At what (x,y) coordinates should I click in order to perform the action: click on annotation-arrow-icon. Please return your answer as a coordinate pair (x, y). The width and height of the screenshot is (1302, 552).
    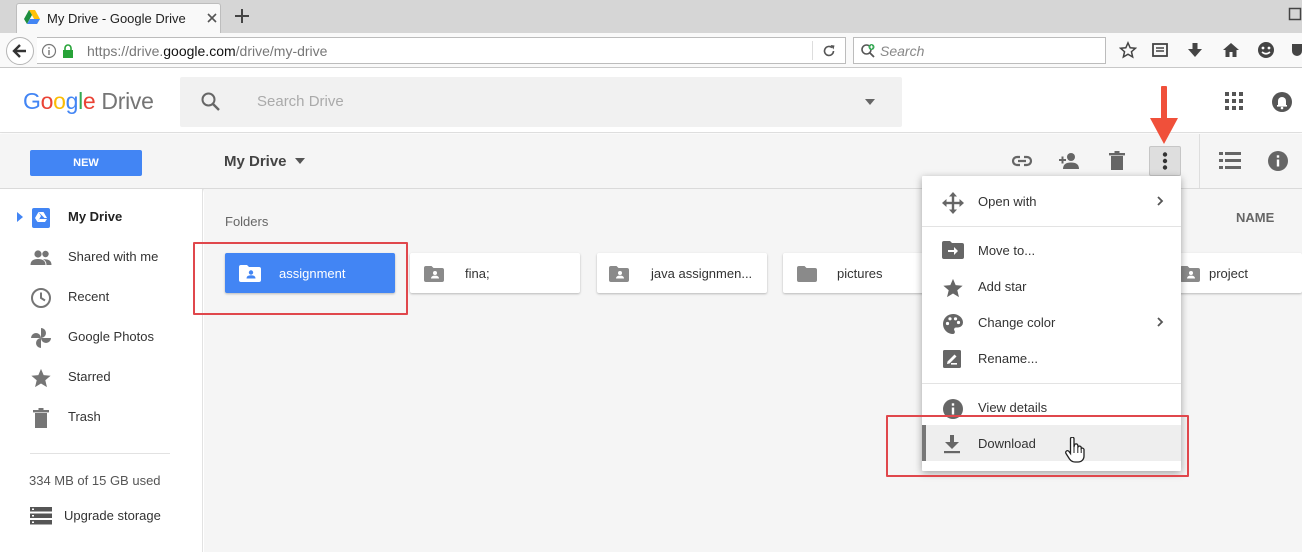
    Looking at the image, I should click on (1164, 116).